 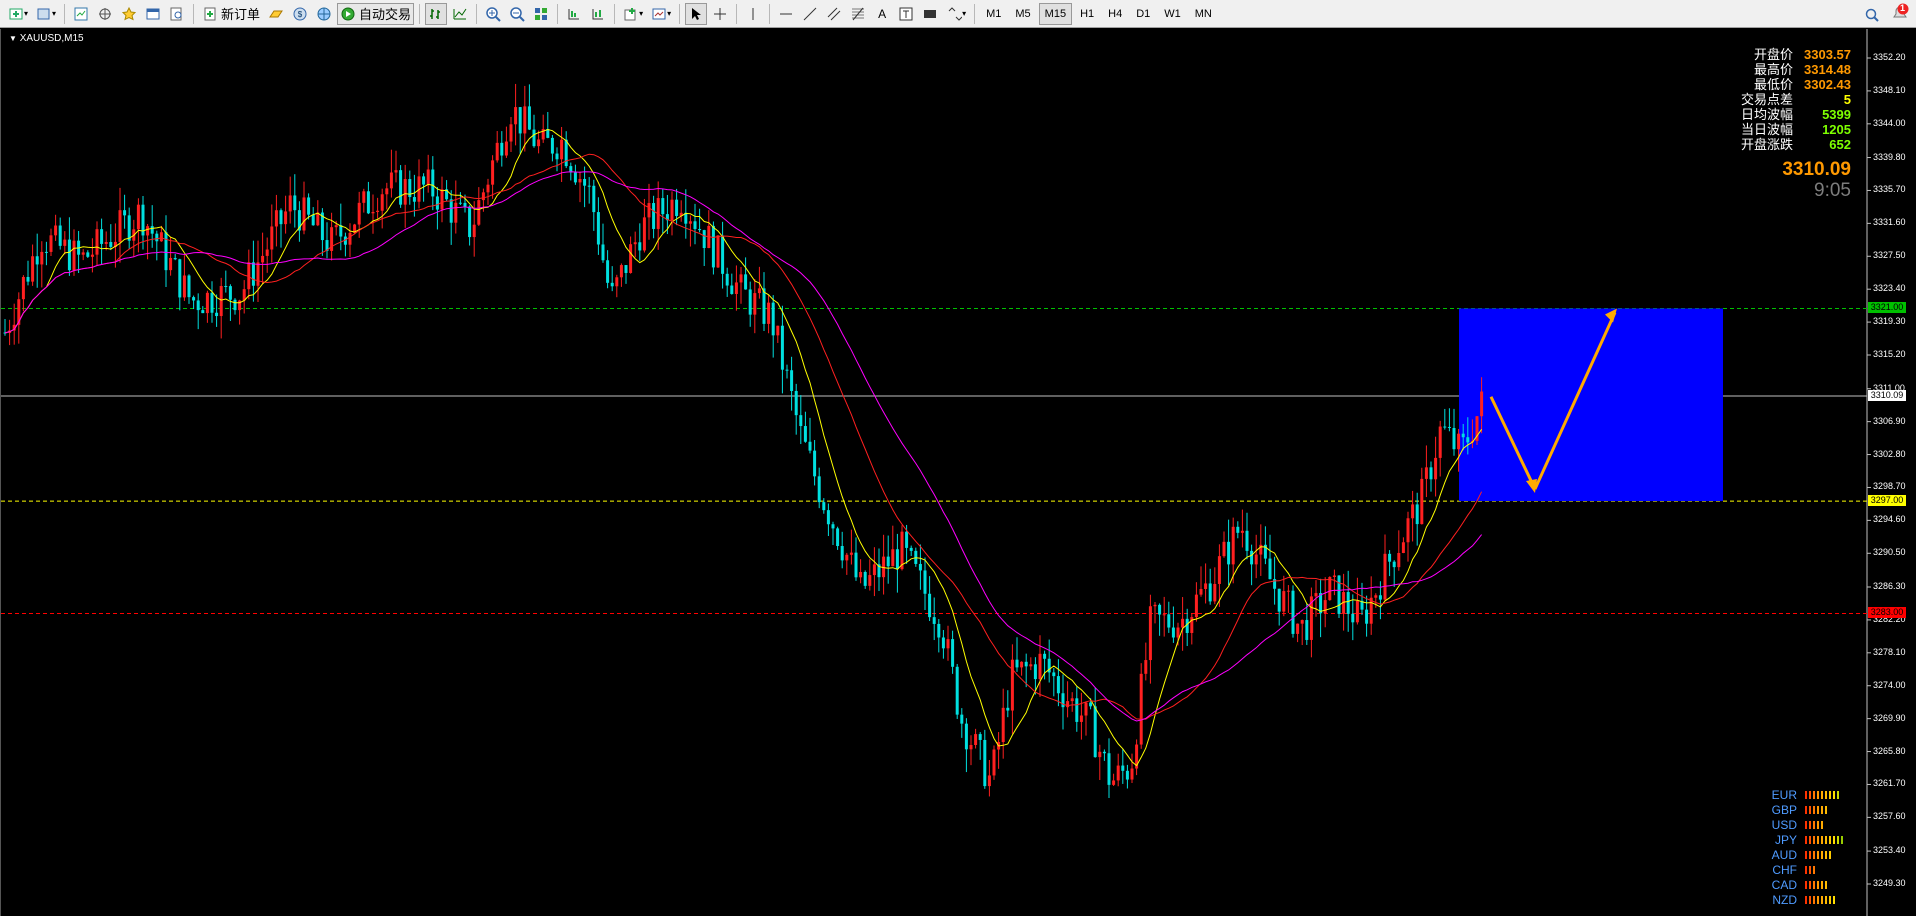 I want to click on terminal-button, so click(x=153, y=14).